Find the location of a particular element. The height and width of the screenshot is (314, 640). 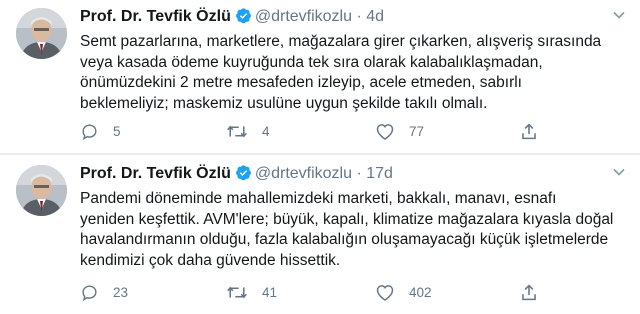

retweet-button: 4 is located at coordinates (248, 131).